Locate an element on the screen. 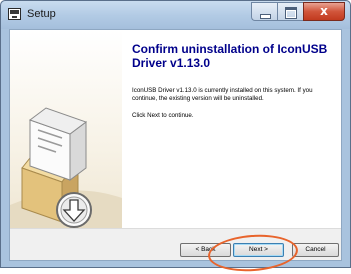 The image size is (351, 274). close-icon: x is located at coordinates (324, 11).